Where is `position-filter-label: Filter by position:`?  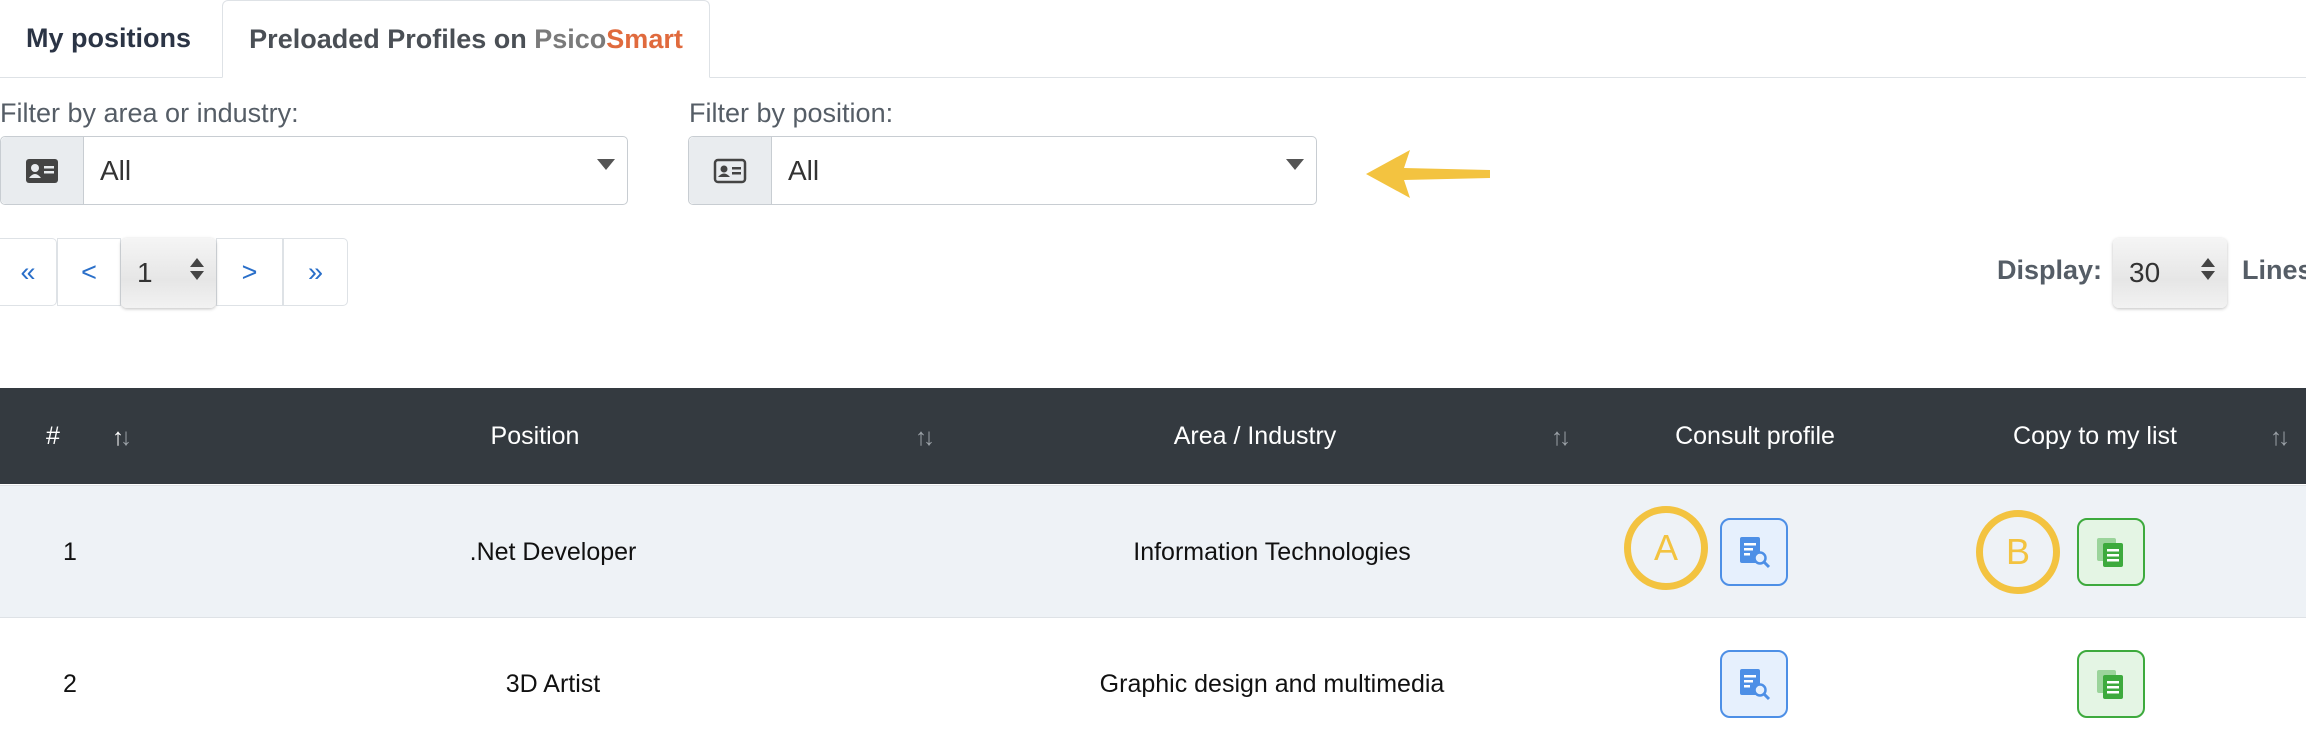
position-filter-label: Filter by position: is located at coordinates (791, 113).